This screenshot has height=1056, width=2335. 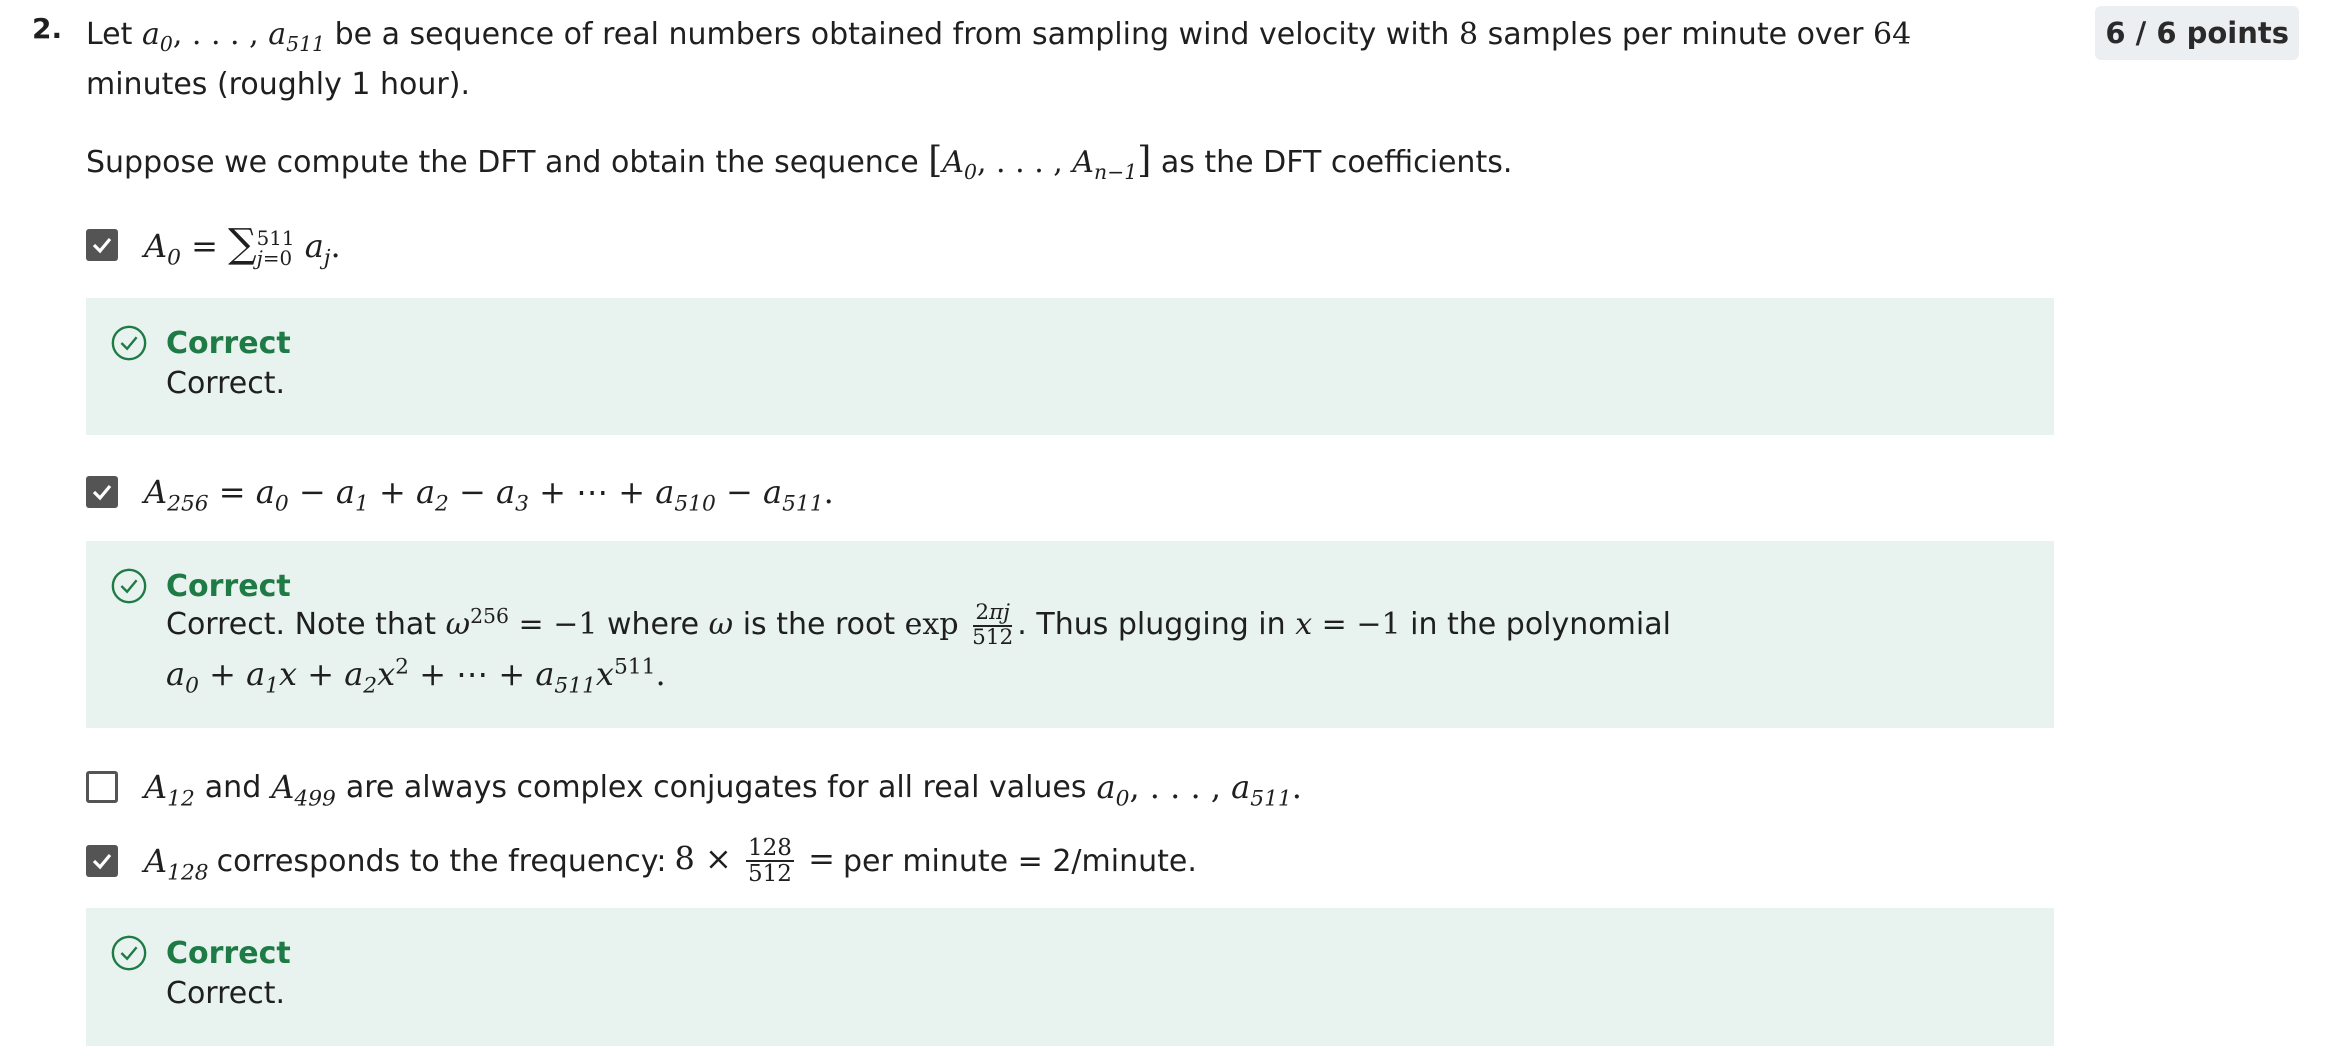 What do you see at coordinates (278, 84) in the screenshot?
I see `question-text-part: minutes (roughly 1 hour).` at bounding box center [278, 84].